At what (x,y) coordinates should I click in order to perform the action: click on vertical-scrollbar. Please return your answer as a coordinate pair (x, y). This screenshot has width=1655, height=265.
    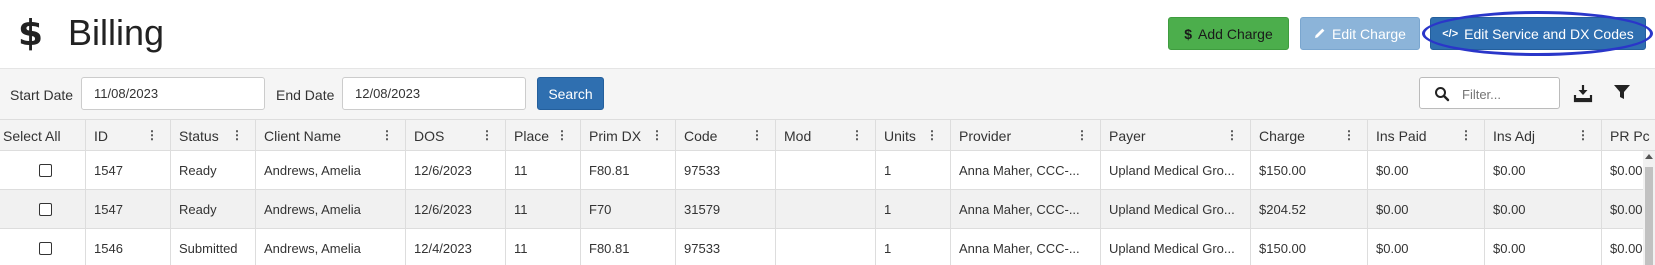
    Looking at the image, I should click on (1649, 208).